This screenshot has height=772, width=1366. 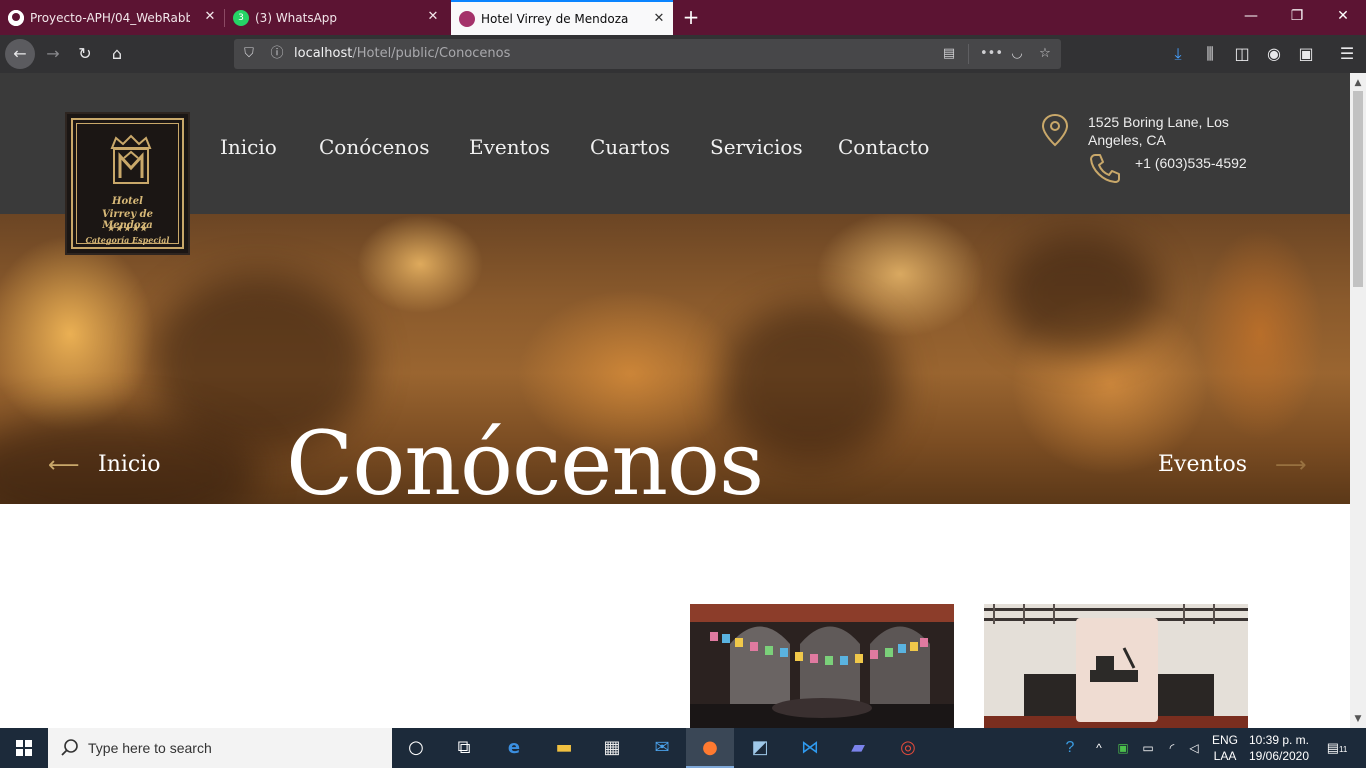 I want to click on courtyard-photo, so click(x=822, y=666).